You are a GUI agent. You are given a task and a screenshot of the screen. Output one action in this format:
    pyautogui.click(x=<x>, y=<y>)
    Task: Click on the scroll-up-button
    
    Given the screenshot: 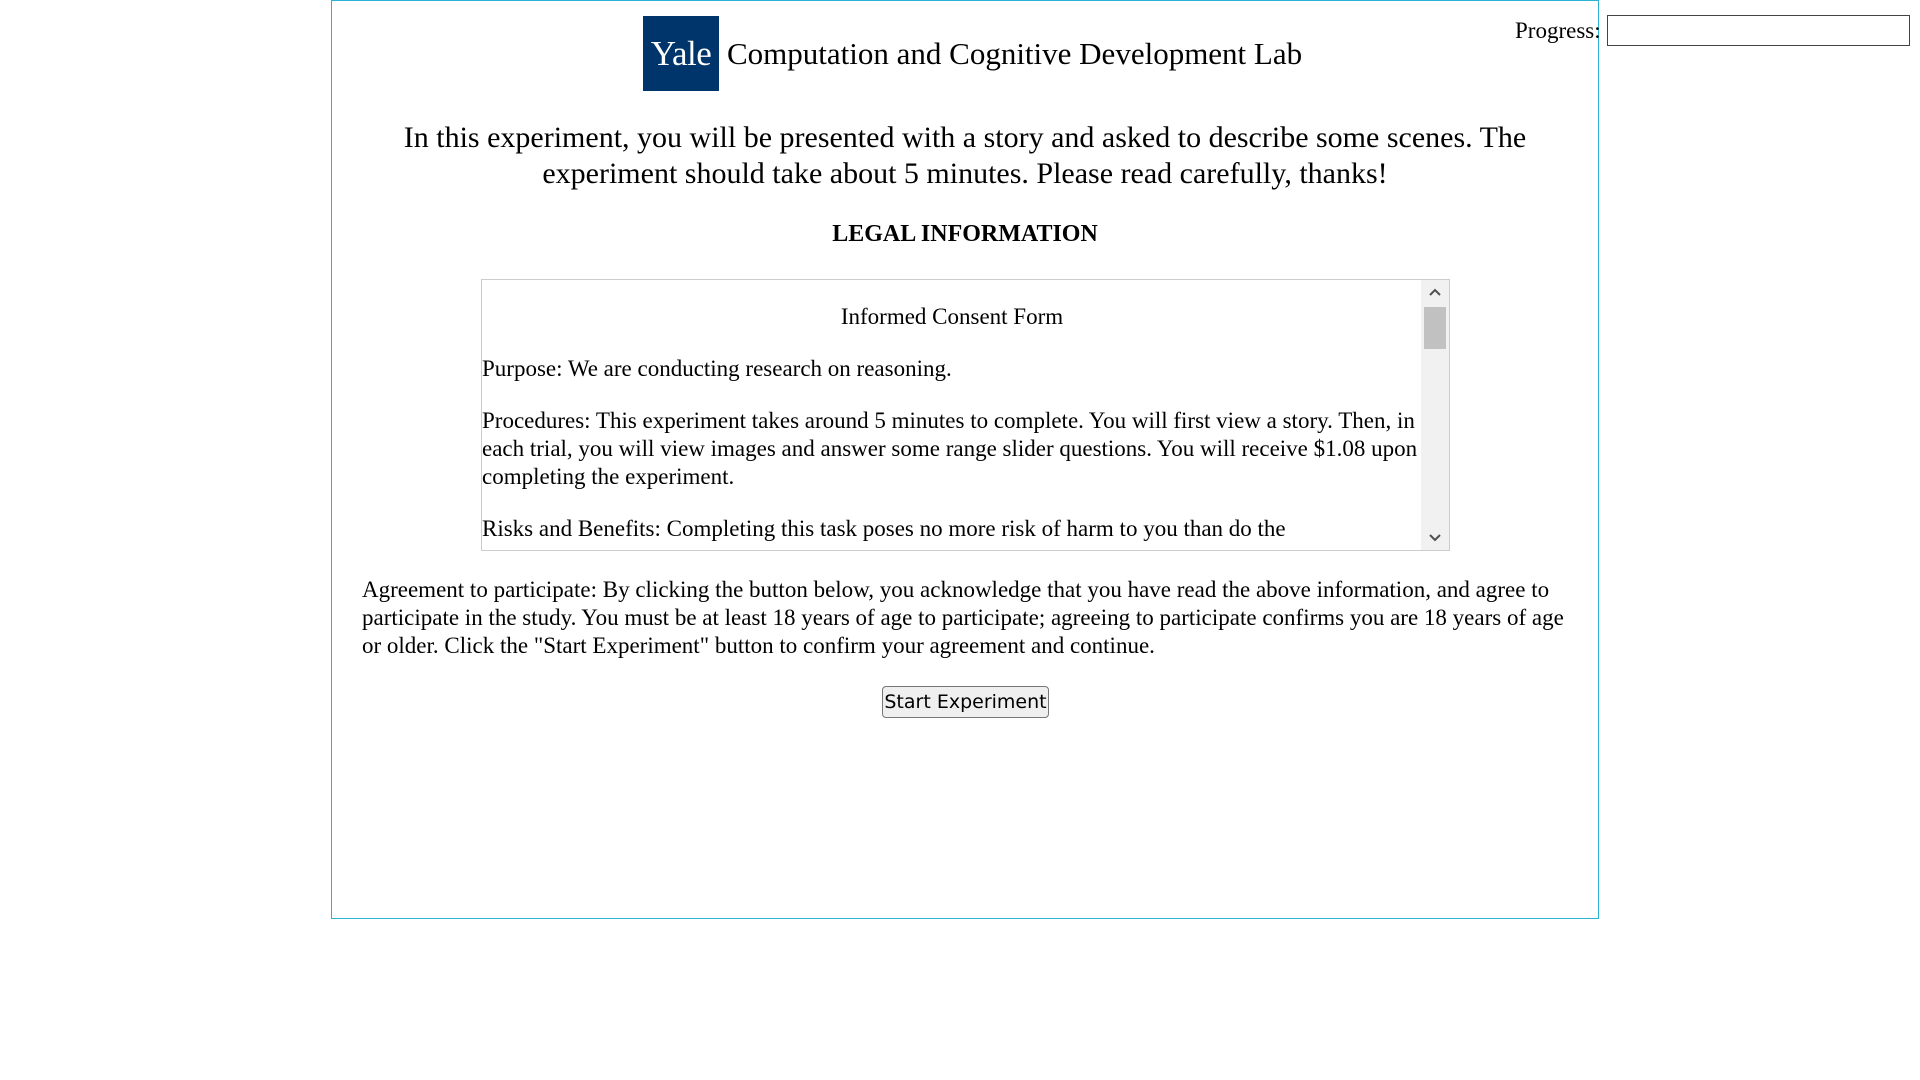 What is the action you would take?
    pyautogui.click(x=1435, y=292)
    